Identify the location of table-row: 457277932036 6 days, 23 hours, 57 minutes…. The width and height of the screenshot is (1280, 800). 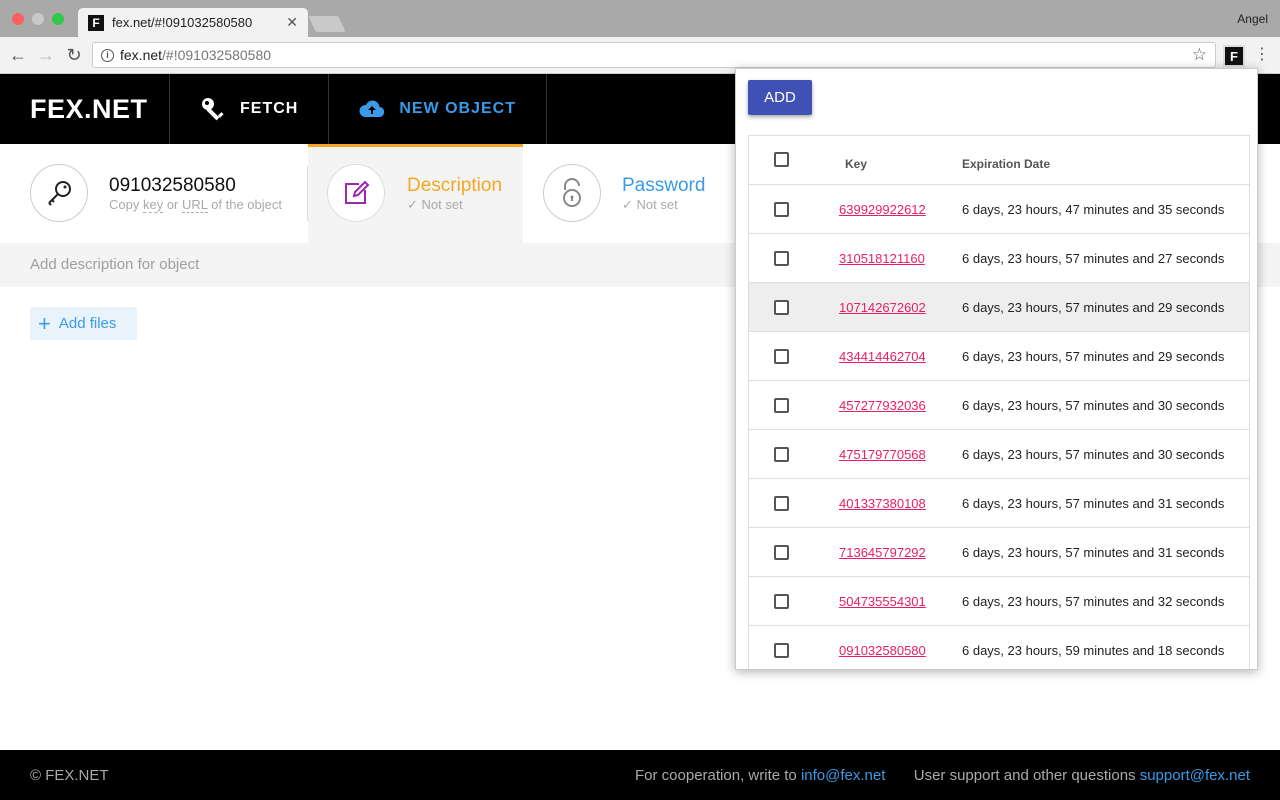
(999, 405).